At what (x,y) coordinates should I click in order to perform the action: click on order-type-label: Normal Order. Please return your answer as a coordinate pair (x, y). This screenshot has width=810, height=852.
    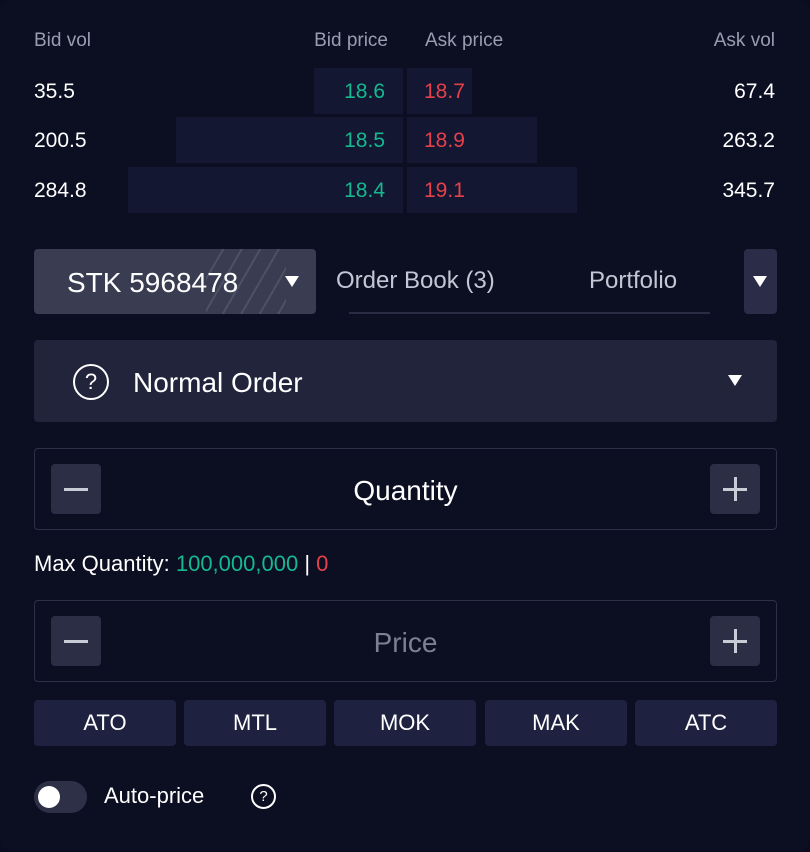
    Looking at the image, I should click on (218, 382).